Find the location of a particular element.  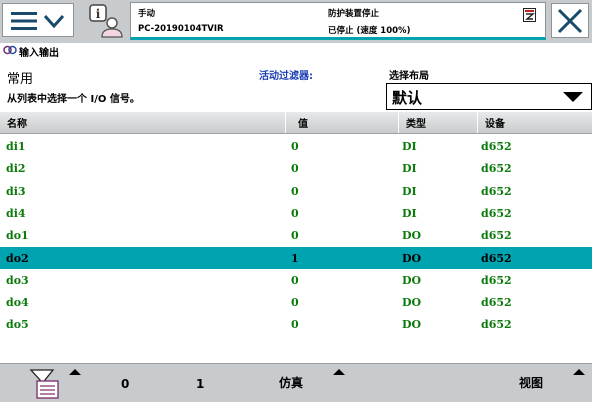

layout-label: 选择布局 is located at coordinates (409, 76).